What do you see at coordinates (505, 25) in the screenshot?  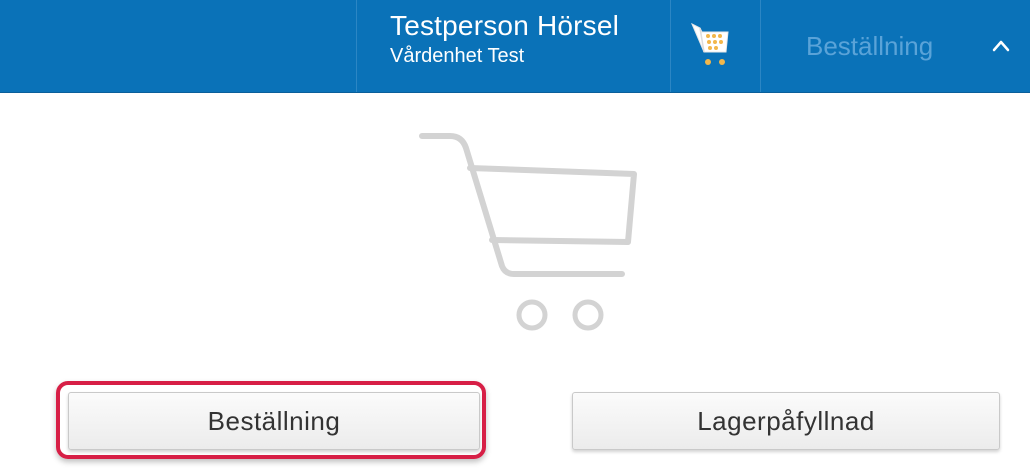 I see `user-name: Testperson Hörsel` at bounding box center [505, 25].